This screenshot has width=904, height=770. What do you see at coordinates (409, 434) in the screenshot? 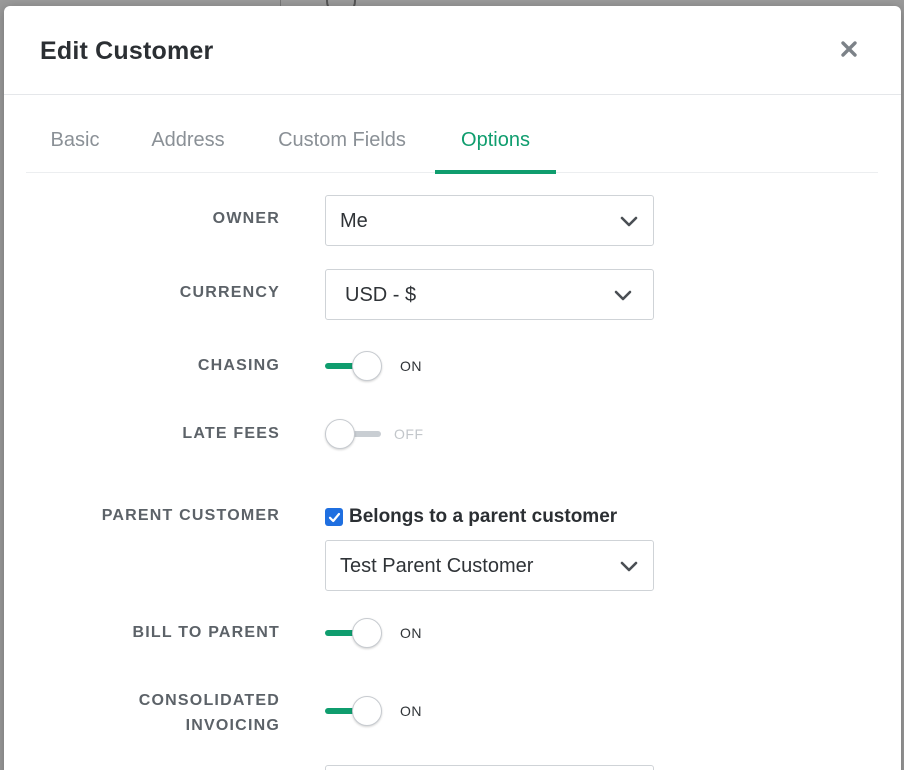
I see `late-fees-state: OFF` at bounding box center [409, 434].